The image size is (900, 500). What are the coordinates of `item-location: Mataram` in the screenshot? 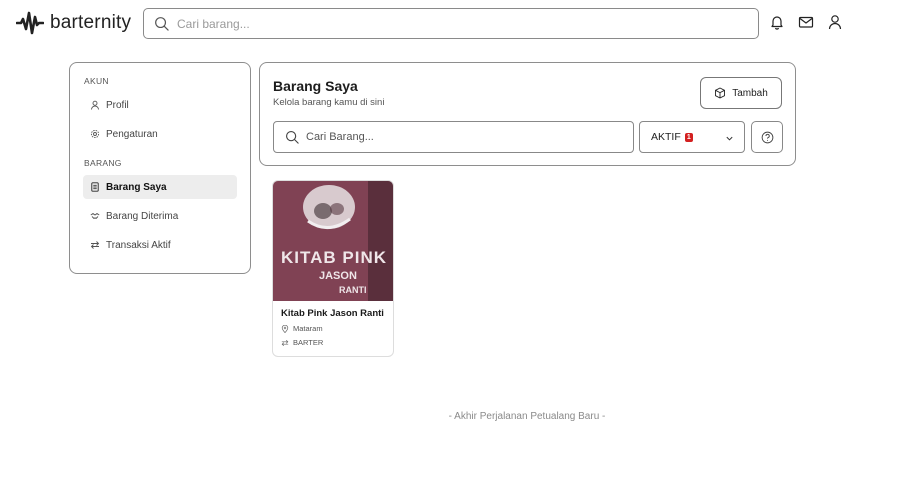 It's located at (337, 328).